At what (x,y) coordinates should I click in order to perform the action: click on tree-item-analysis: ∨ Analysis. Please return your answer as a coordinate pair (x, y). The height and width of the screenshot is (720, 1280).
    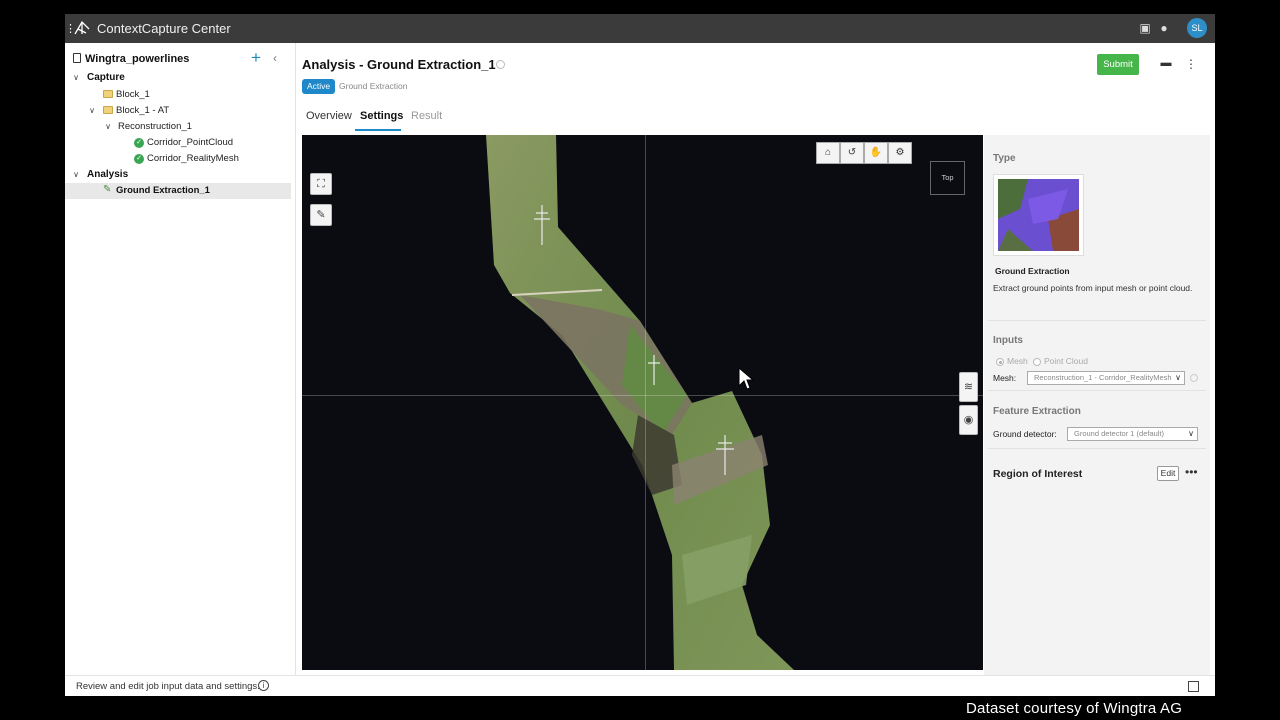
    Looking at the image, I should click on (178, 175).